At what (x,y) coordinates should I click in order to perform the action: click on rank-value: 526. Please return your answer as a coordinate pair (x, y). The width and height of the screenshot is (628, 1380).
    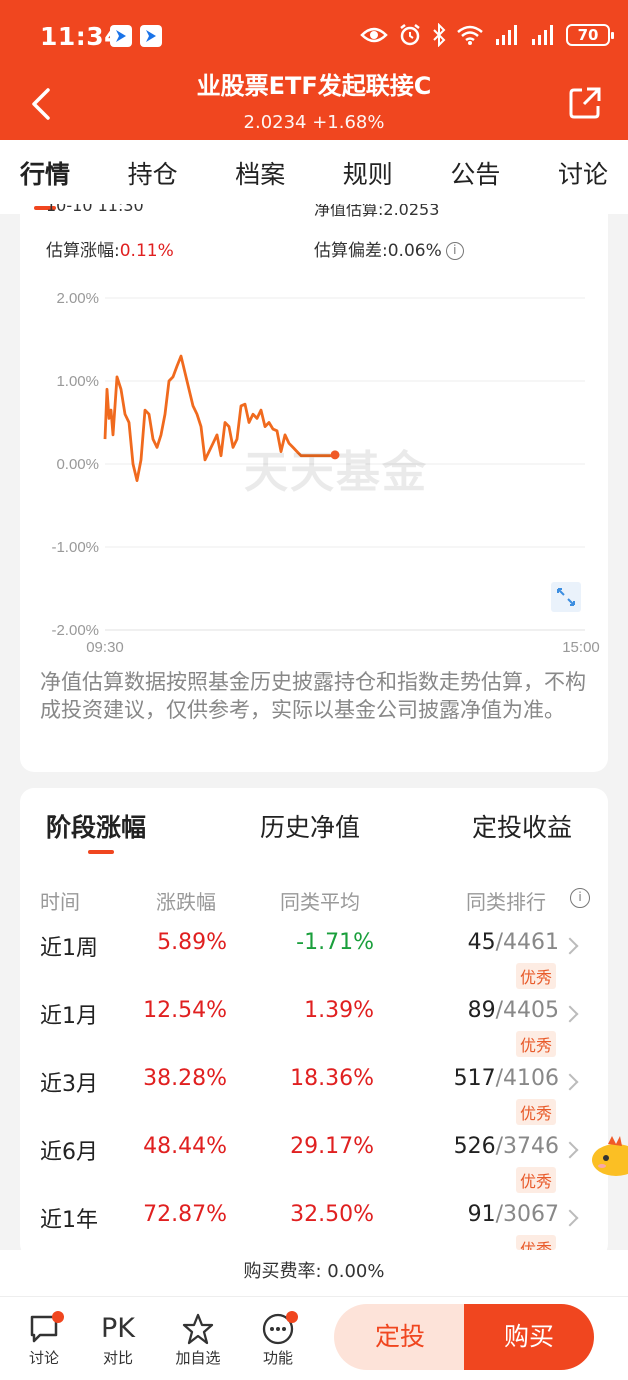
    Looking at the image, I should click on (474, 1146).